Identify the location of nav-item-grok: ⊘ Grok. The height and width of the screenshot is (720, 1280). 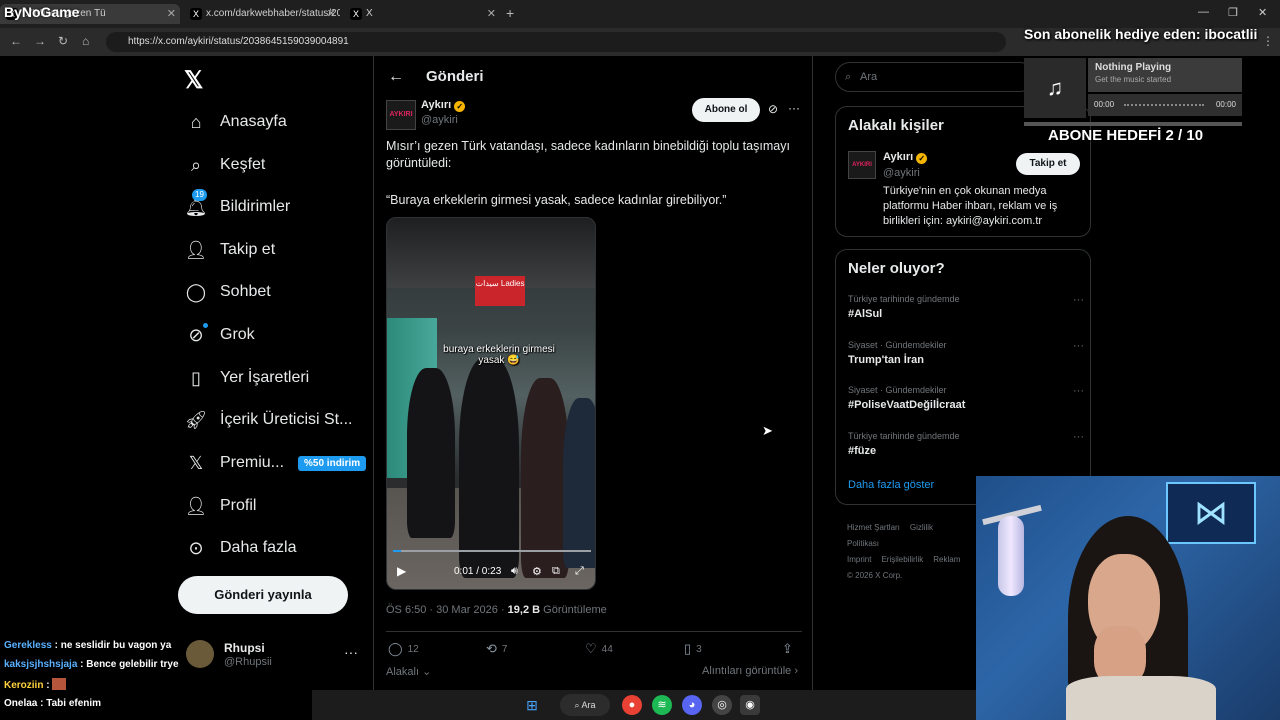
(219, 335).